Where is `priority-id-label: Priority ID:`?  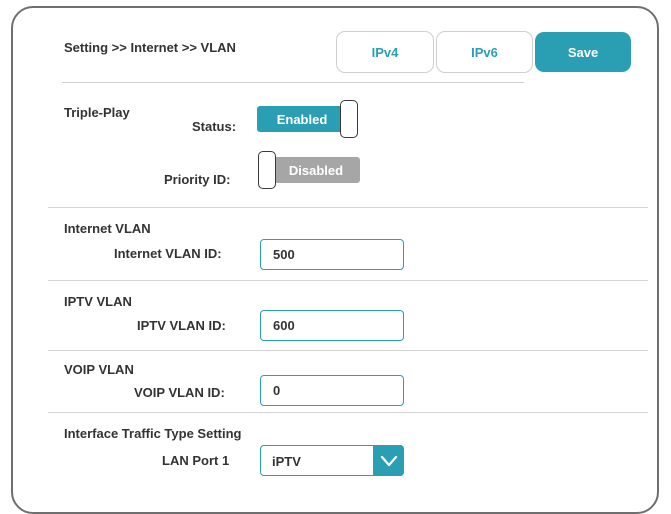 priority-id-label: Priority ID: is located at coordinates (197, 179).